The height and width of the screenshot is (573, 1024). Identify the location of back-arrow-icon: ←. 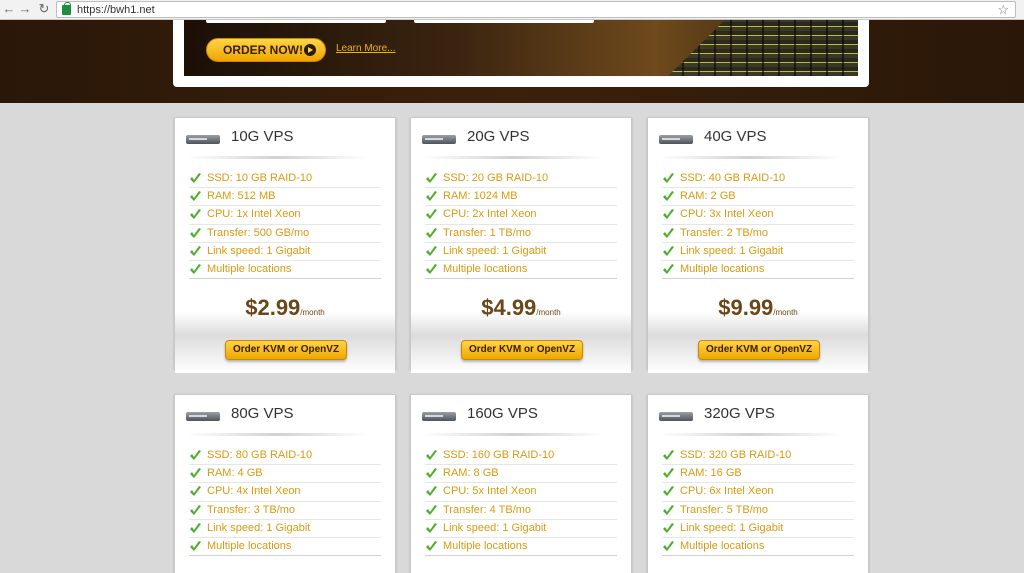
(9, 9).